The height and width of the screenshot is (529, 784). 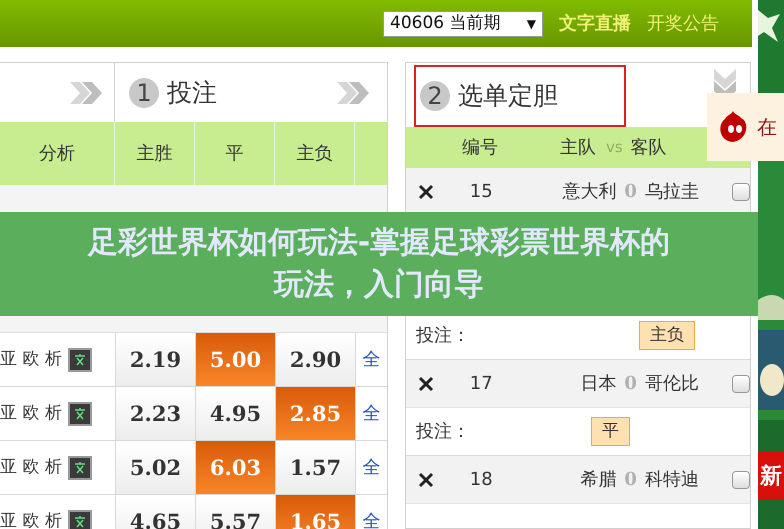 I want to click on popup-text: 在, so click(x=767, y=127).